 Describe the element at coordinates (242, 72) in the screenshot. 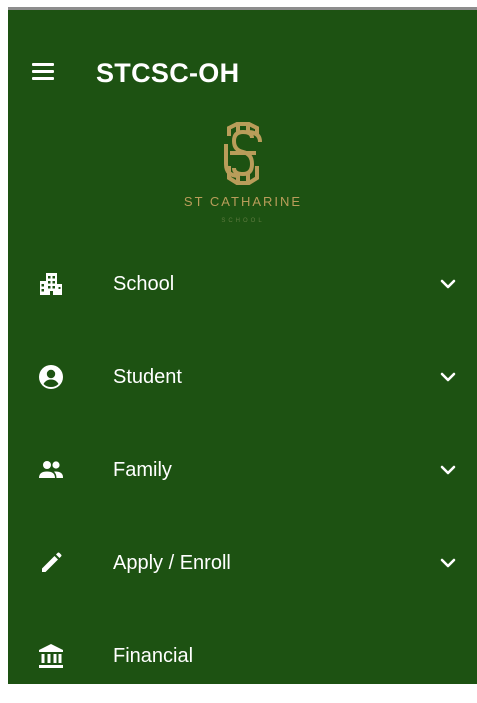

I see `sidebar-header: STCSC-OH` at that location.